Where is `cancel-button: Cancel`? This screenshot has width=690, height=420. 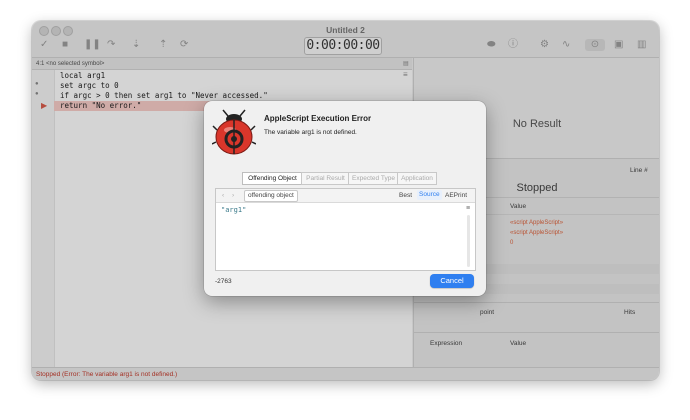
cancel-button: Cancel is located at coordinates (452, 281).